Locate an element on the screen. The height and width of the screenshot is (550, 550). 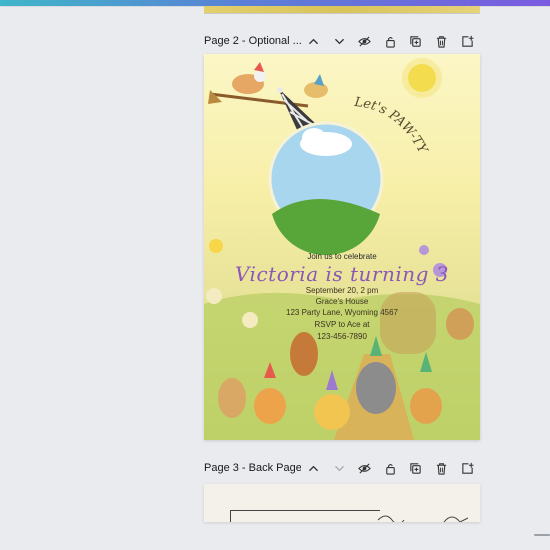
headline-text: Victoria is turning 3 is located at coordinates (342, 274).